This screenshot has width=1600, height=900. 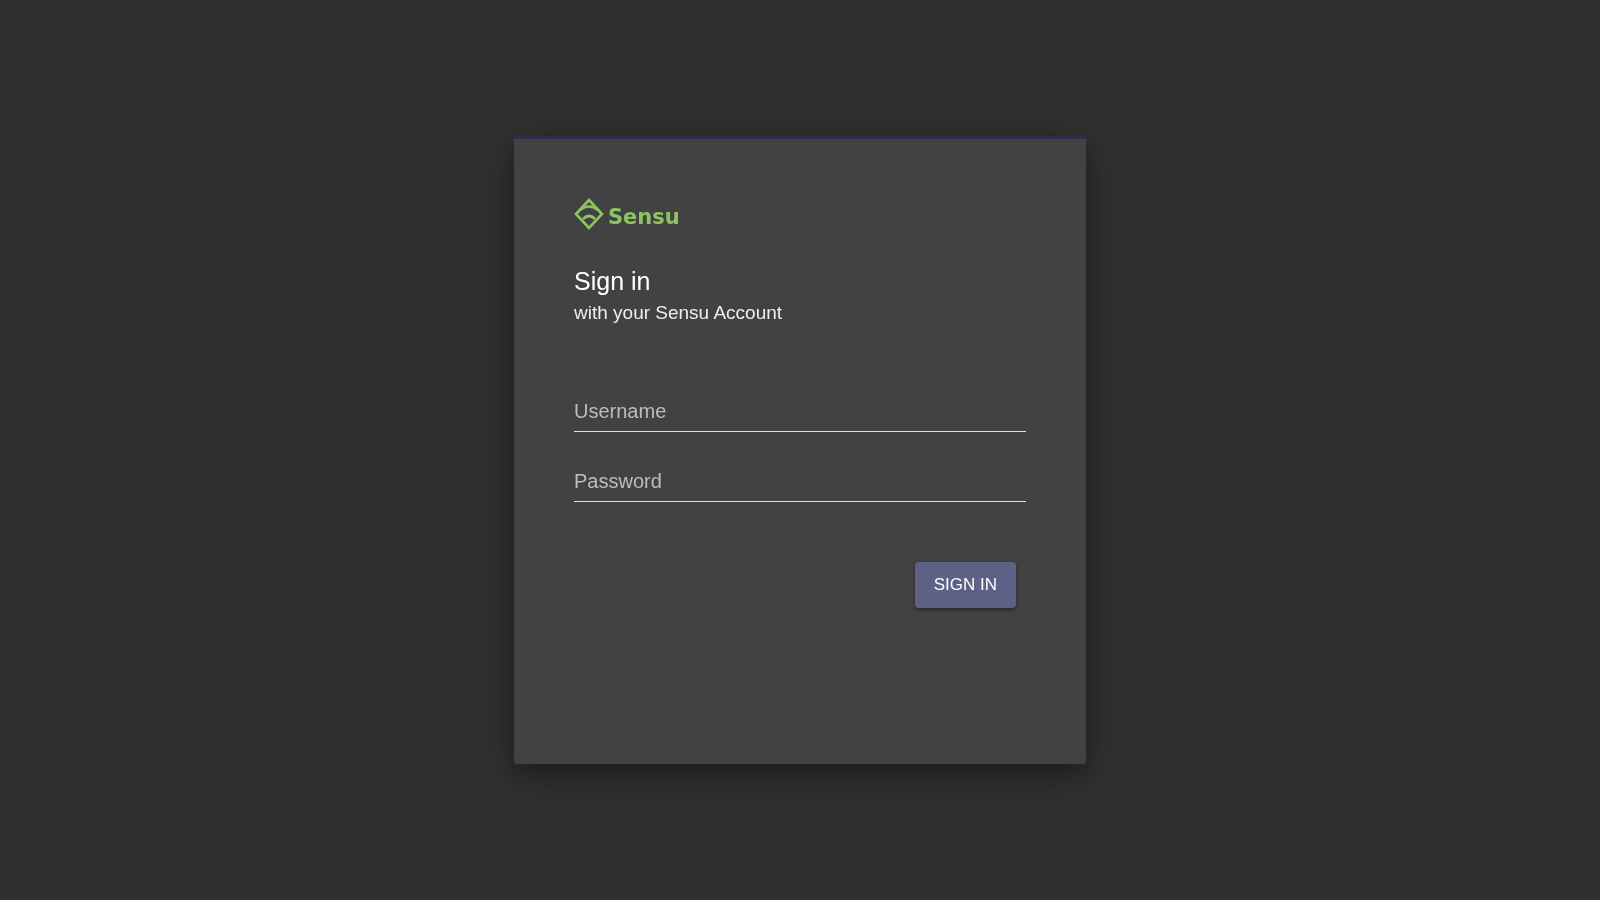 What do you see at coordinates (800, 482) in the screenshot?
I see `password-field: Password` at bounding box center [800, 482].